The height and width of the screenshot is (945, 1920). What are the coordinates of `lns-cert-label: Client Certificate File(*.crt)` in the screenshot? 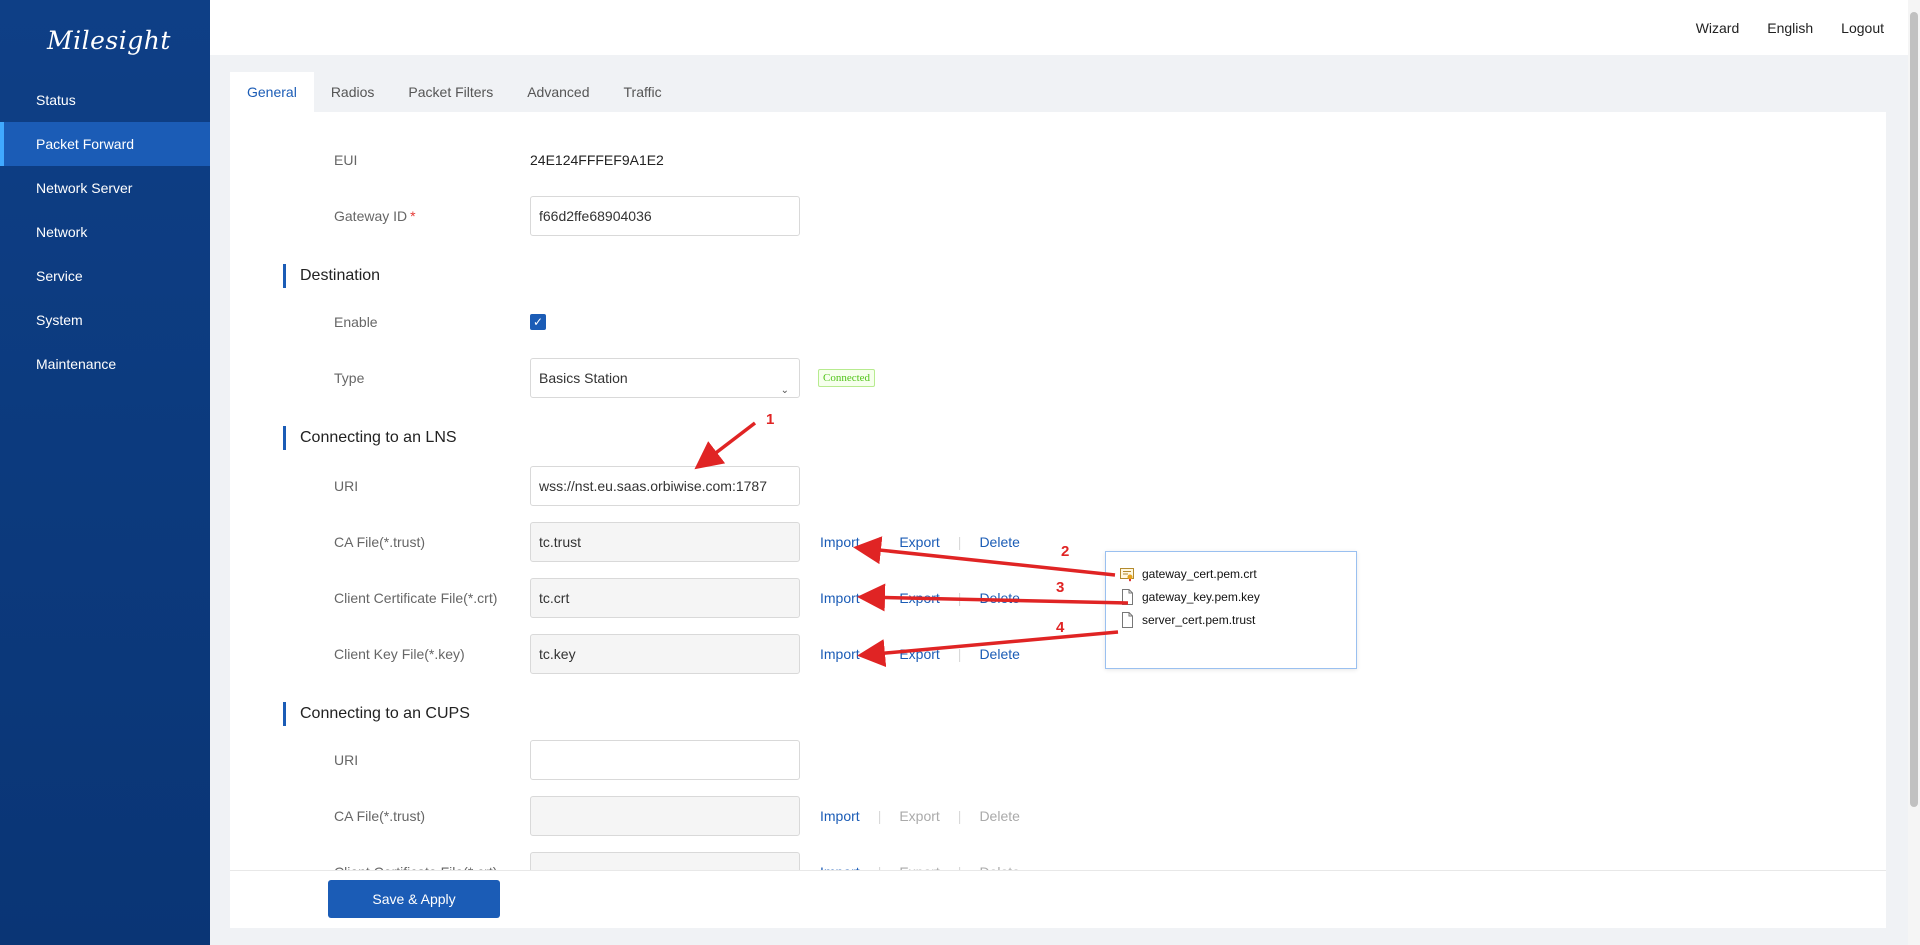 It's located at (416, 598).